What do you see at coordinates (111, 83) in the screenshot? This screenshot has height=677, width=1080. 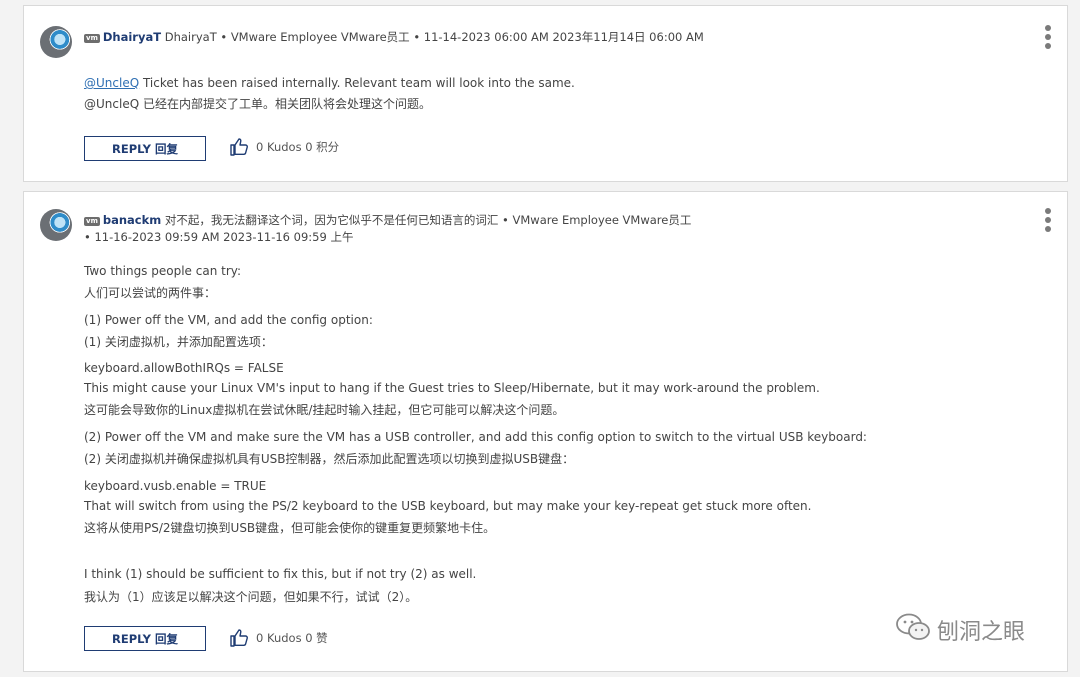 I see `mention-link: @UncleQ` at bounding box center [111, 83].